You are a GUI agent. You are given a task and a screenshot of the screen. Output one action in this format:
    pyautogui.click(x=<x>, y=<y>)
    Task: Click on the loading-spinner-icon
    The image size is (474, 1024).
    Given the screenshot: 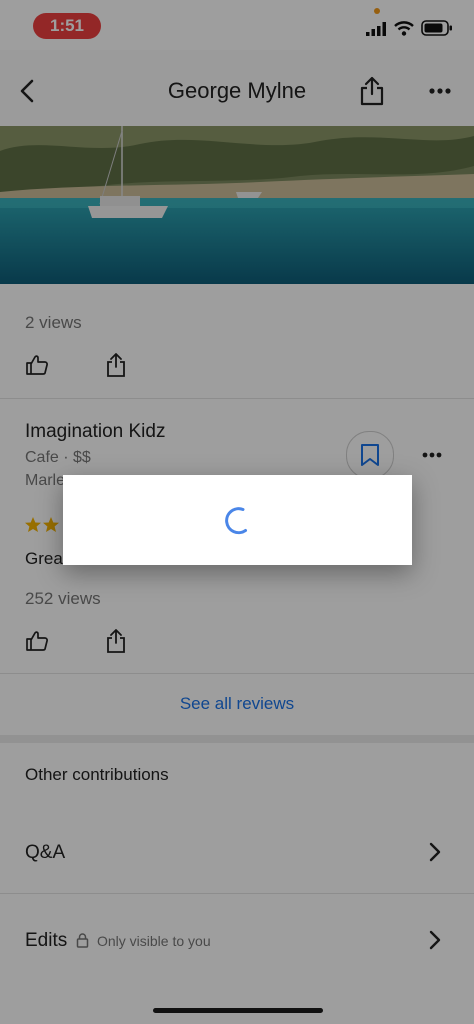 What is the action you would take?
    pyautogui.click(x=236, y=521)
    